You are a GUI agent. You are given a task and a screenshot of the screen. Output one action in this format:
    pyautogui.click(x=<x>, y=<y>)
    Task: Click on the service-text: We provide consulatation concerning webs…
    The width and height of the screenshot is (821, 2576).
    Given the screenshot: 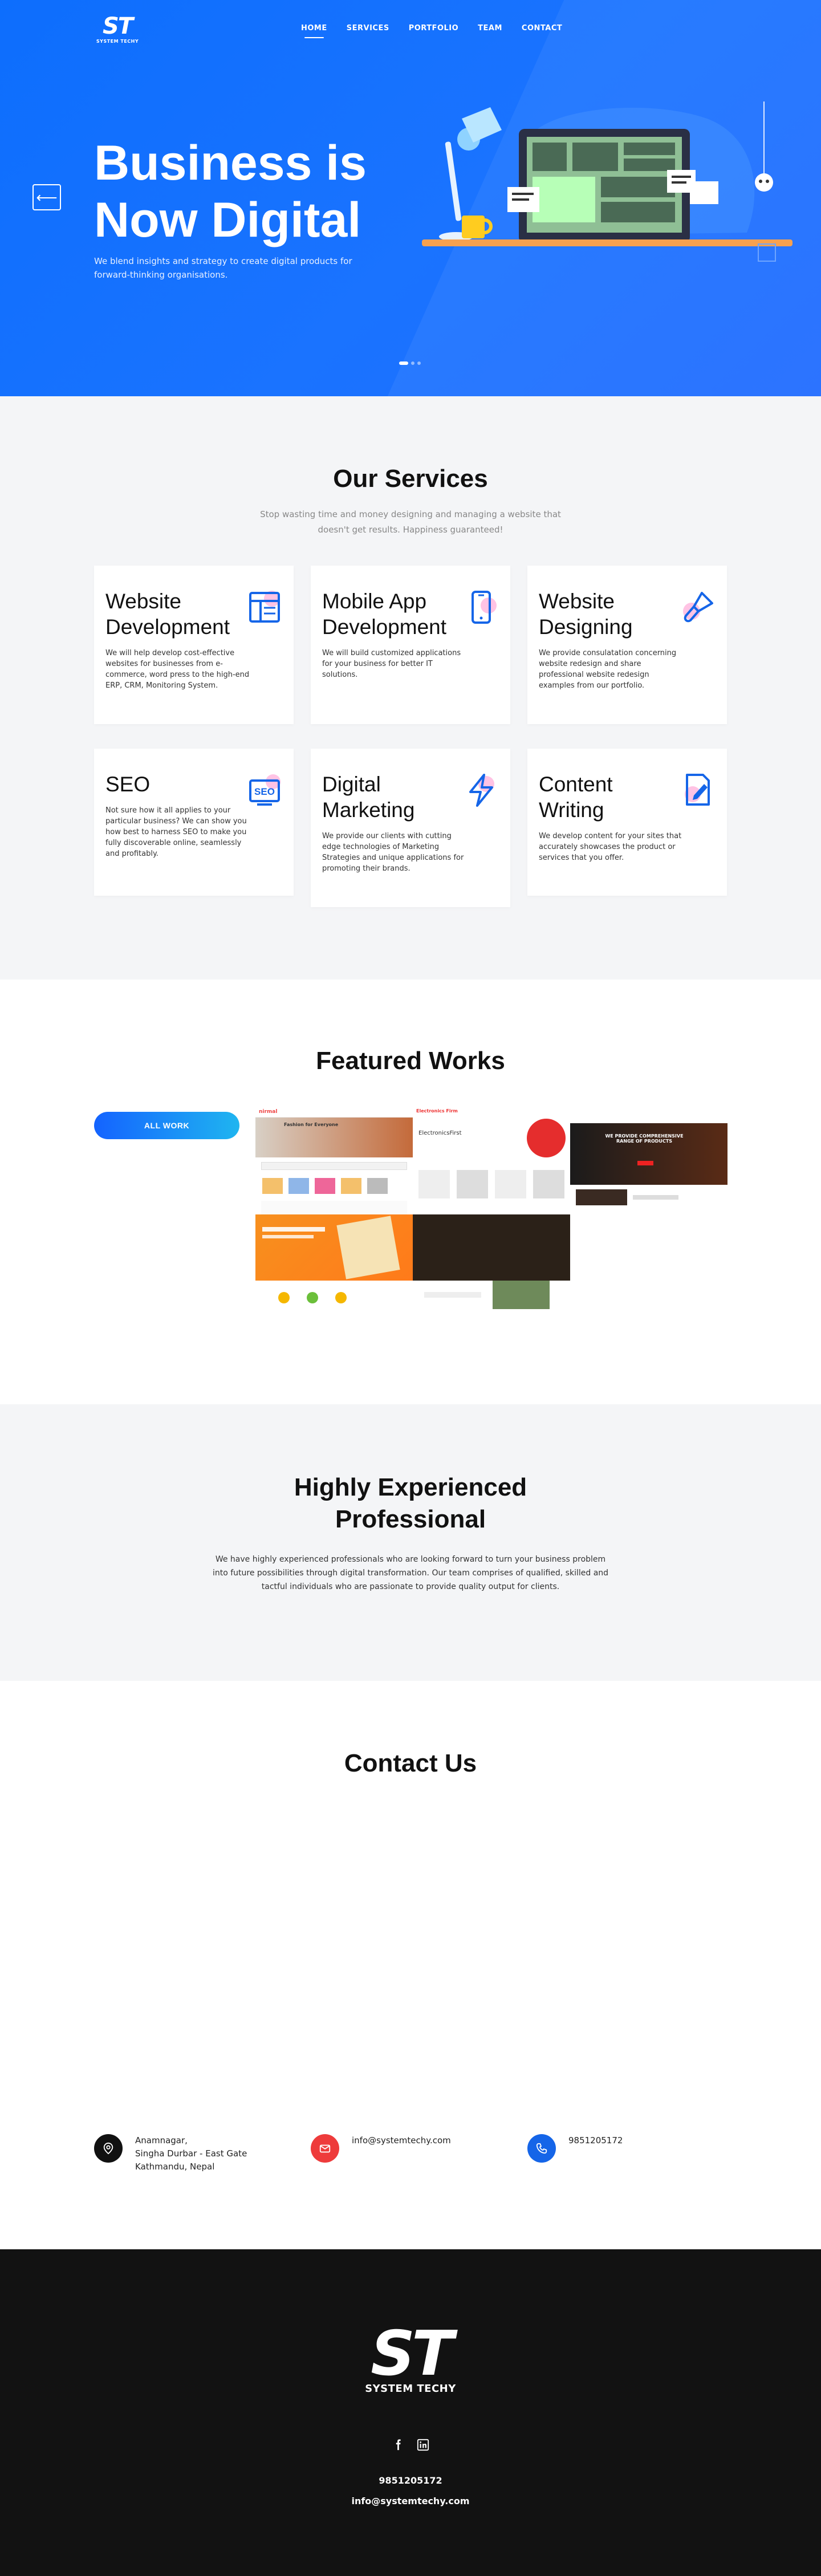 What is the action you would take?
    pyautogui.click(x=608, y=669)
    